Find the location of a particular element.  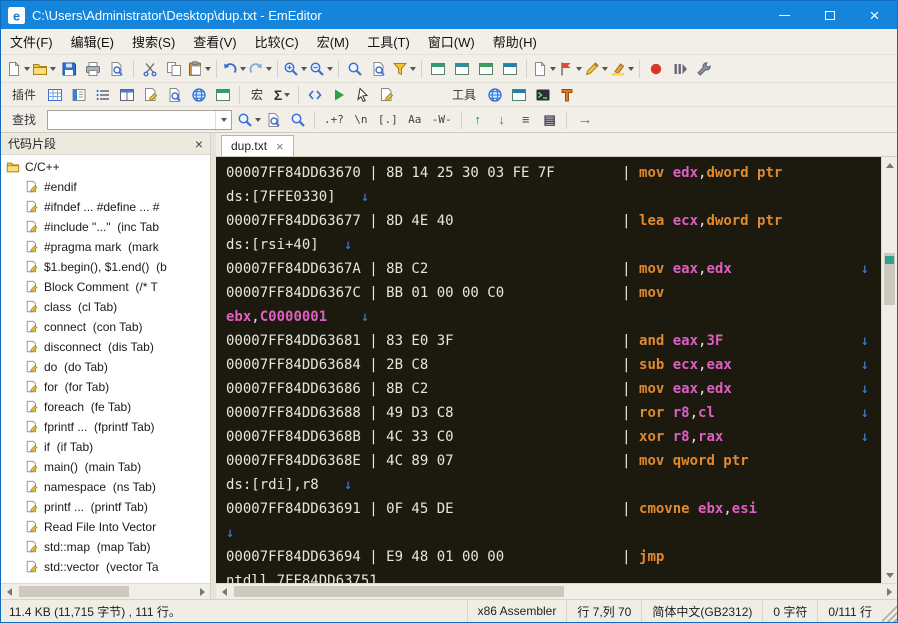

tree-item: if (if Tab) is located at coordinates (105, 447).